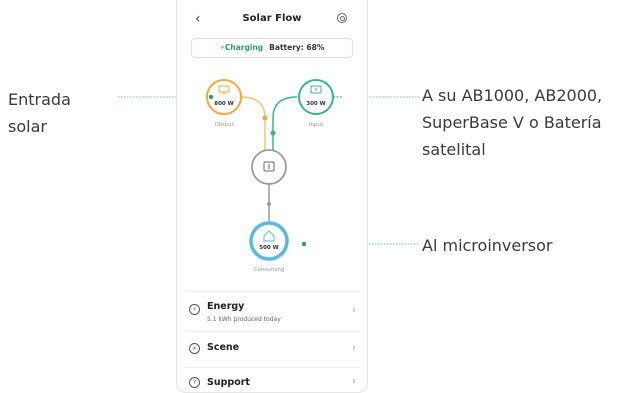 This screenshot has height=393, width=639. What do you see at coordinates (211, 97) in the screenshot?
I see `output-handle-dot` at bounding box center [211, 97].